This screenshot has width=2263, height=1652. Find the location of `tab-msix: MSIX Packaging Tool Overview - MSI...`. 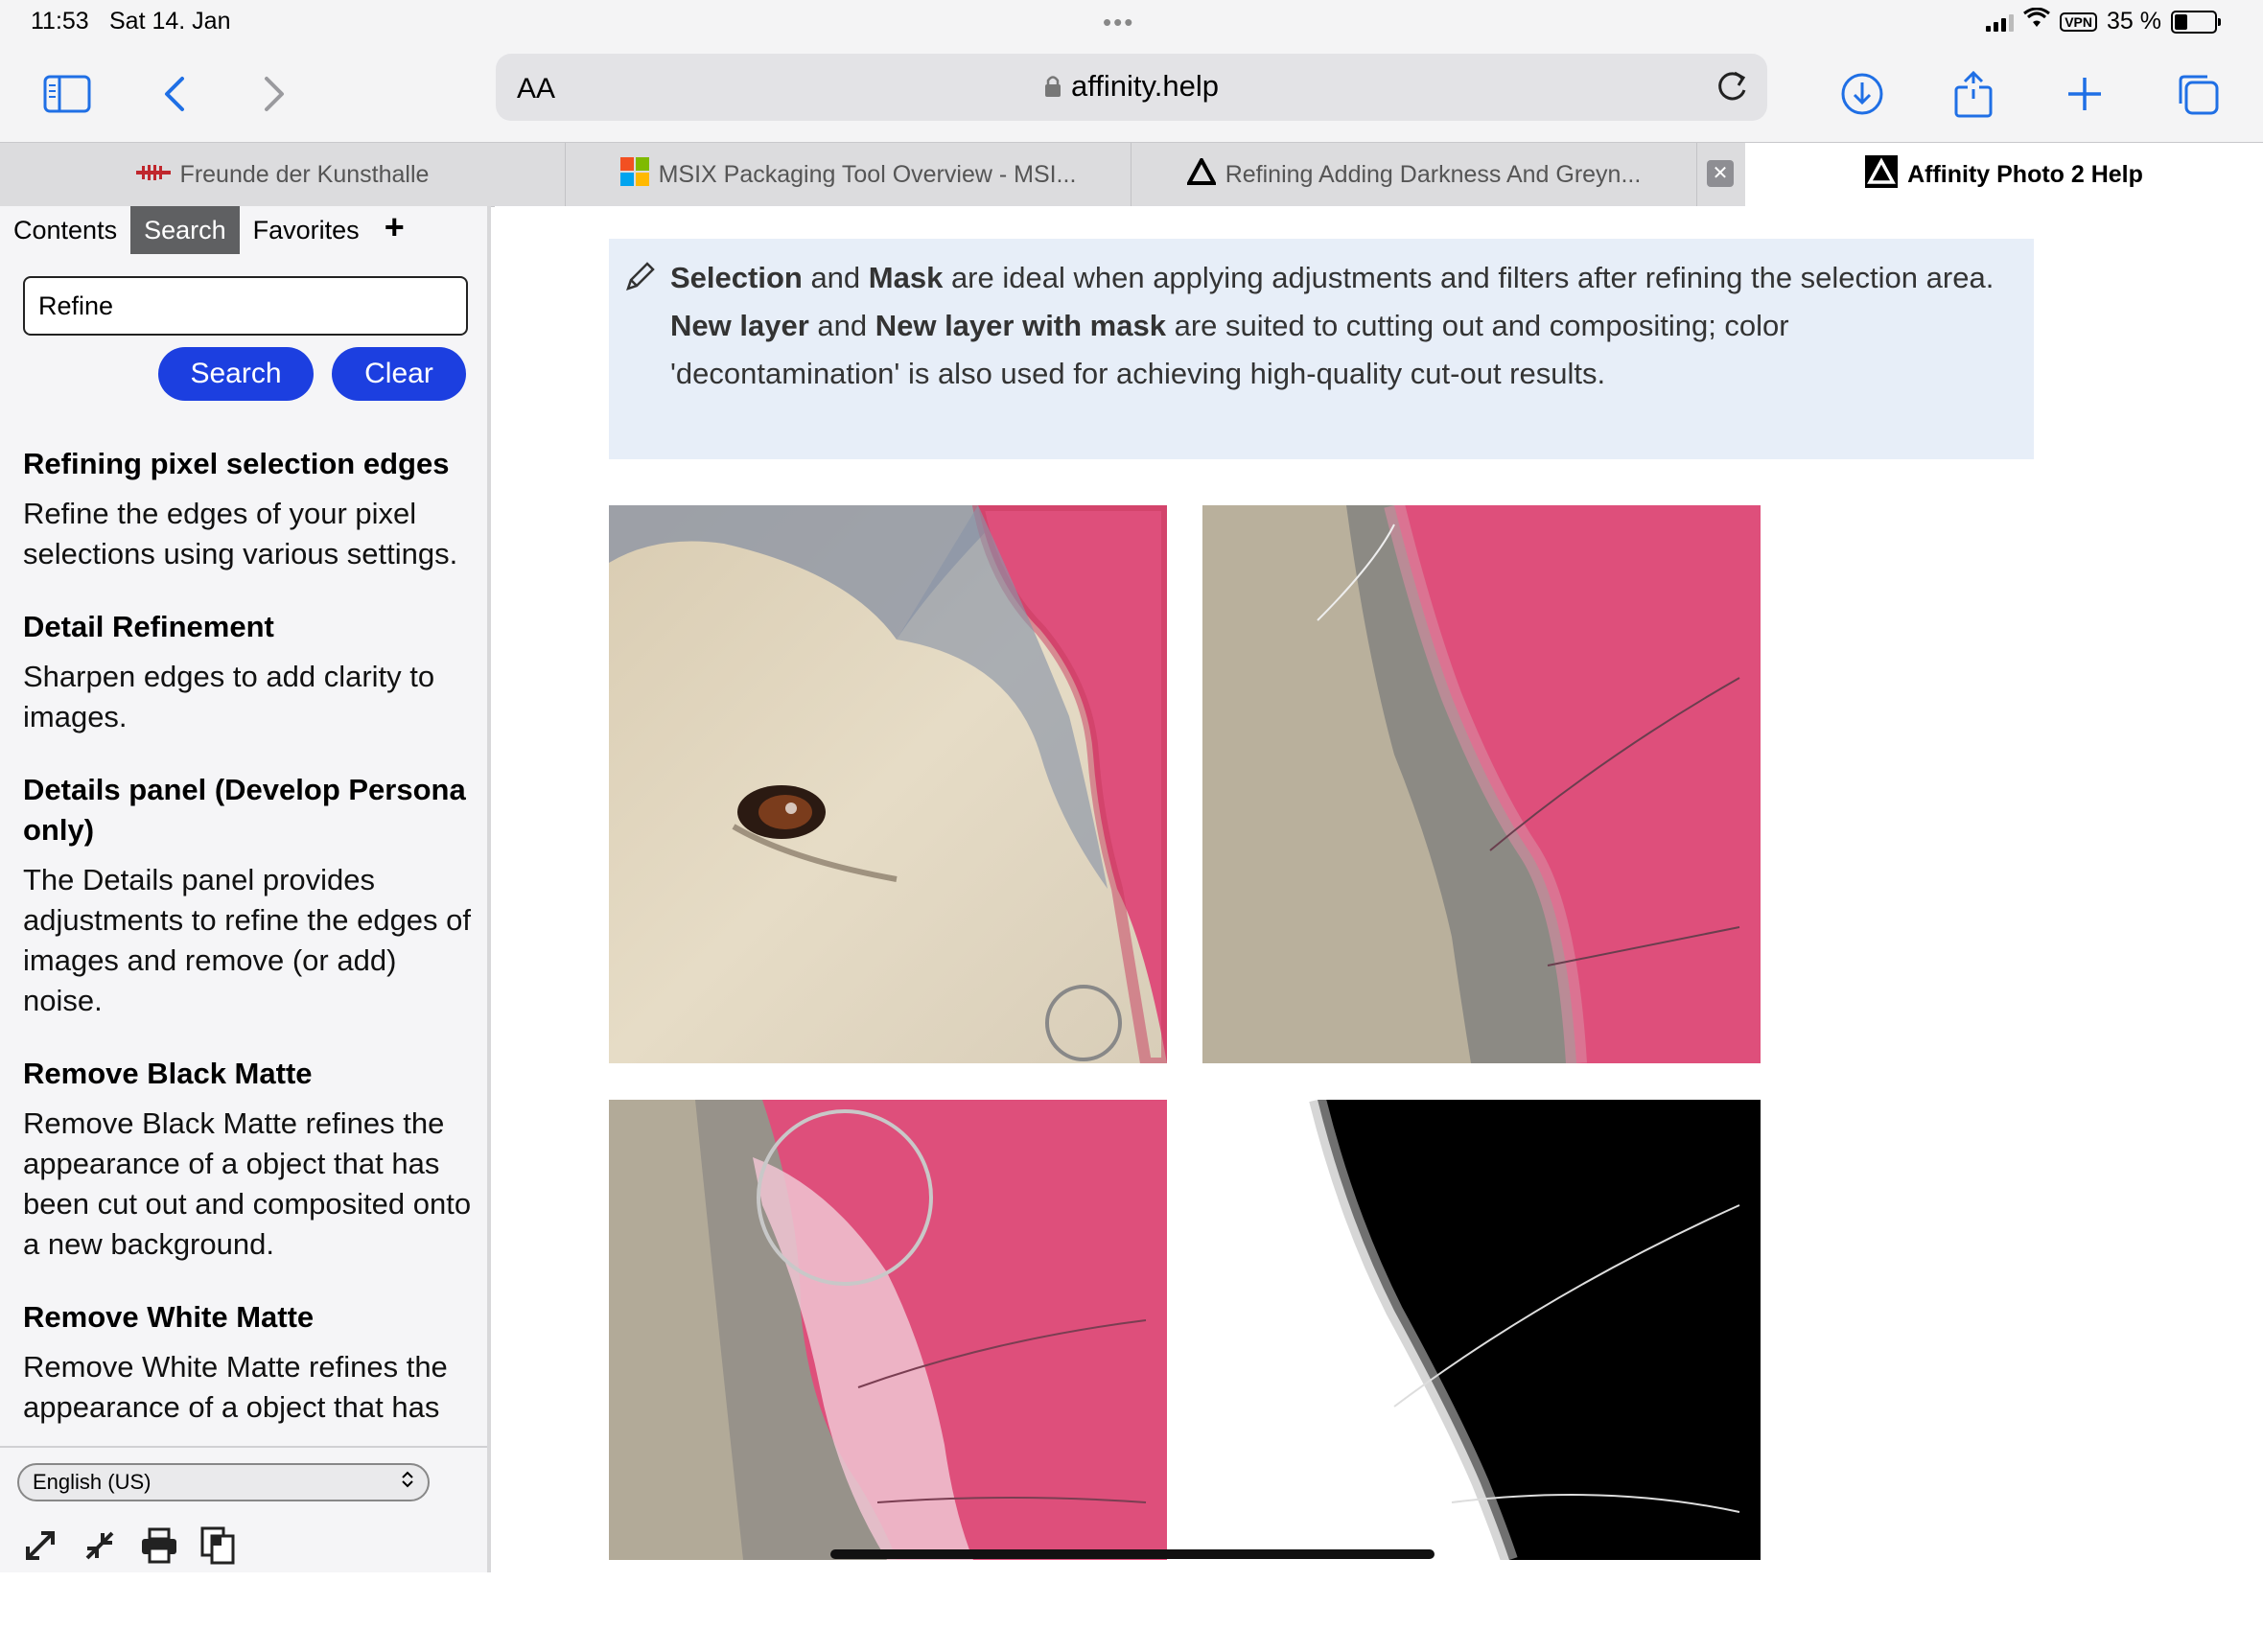

tab-msix: MSIX Packaging Tool Overview - MSI... is located at coordinates (849, 174).